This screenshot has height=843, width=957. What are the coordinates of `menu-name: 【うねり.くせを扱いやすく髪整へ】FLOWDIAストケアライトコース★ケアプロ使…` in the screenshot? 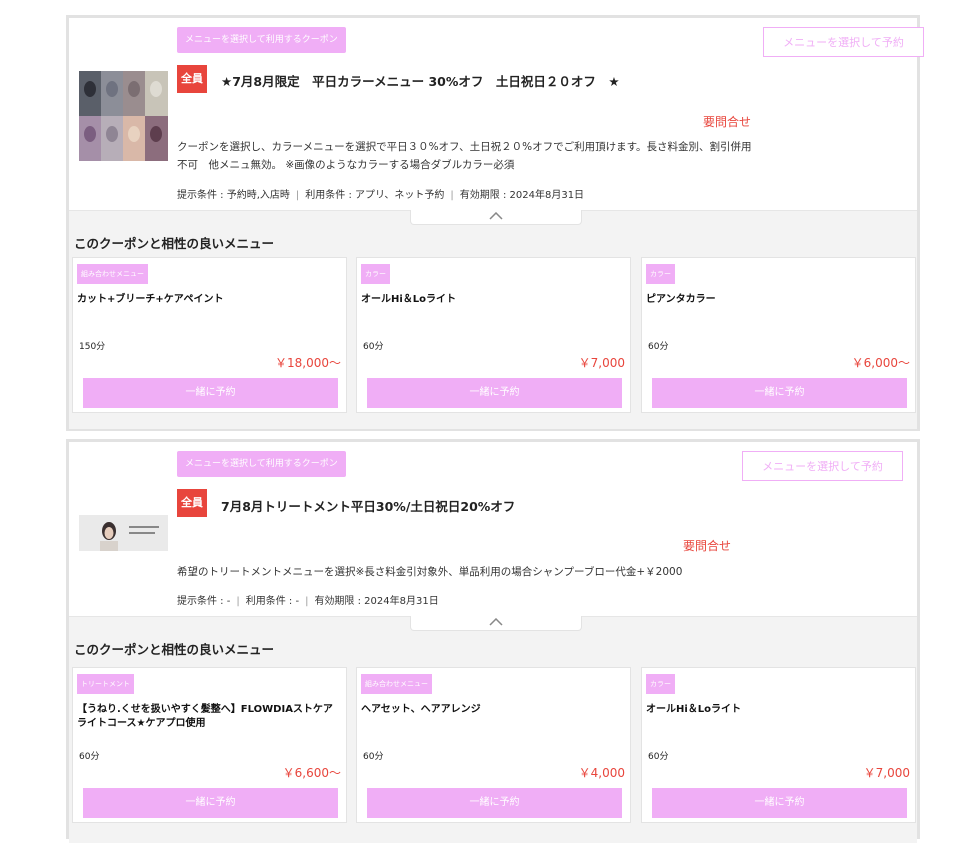 It's located at (205, 716).